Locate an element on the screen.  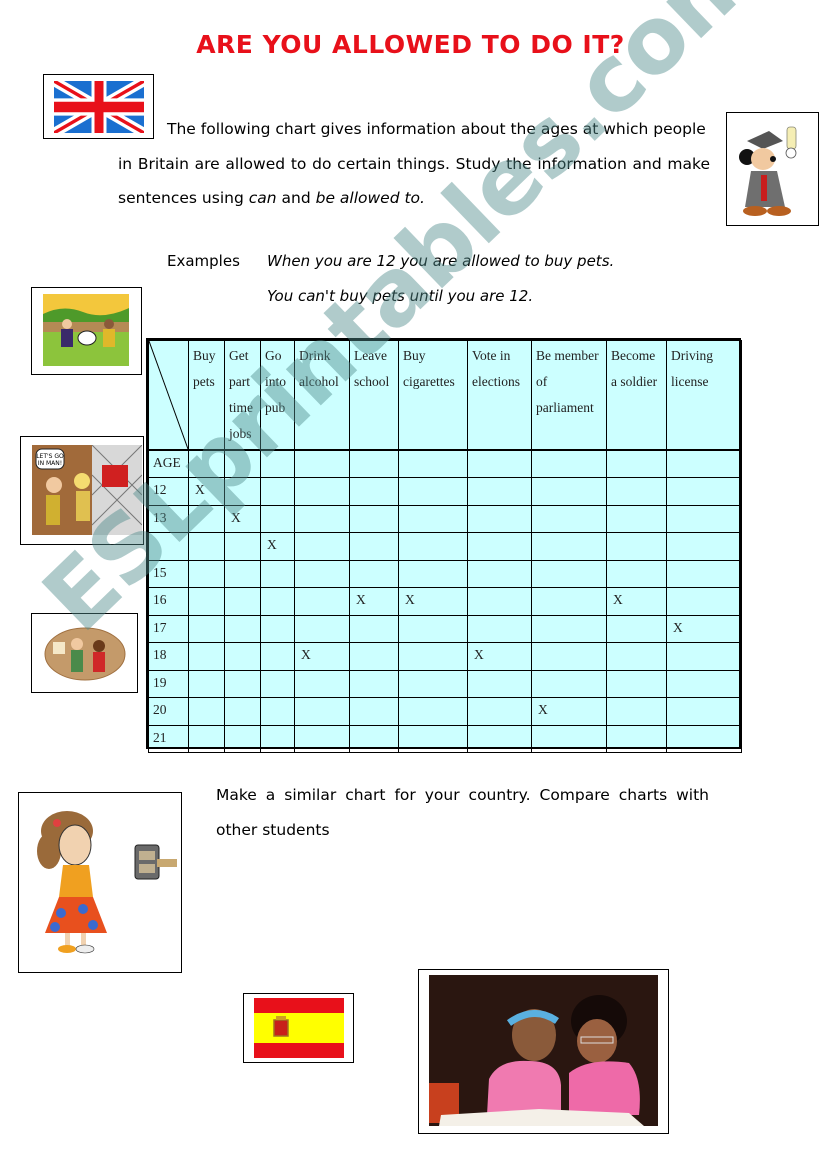
table-row: 21 is located at coordinates (445, 738).